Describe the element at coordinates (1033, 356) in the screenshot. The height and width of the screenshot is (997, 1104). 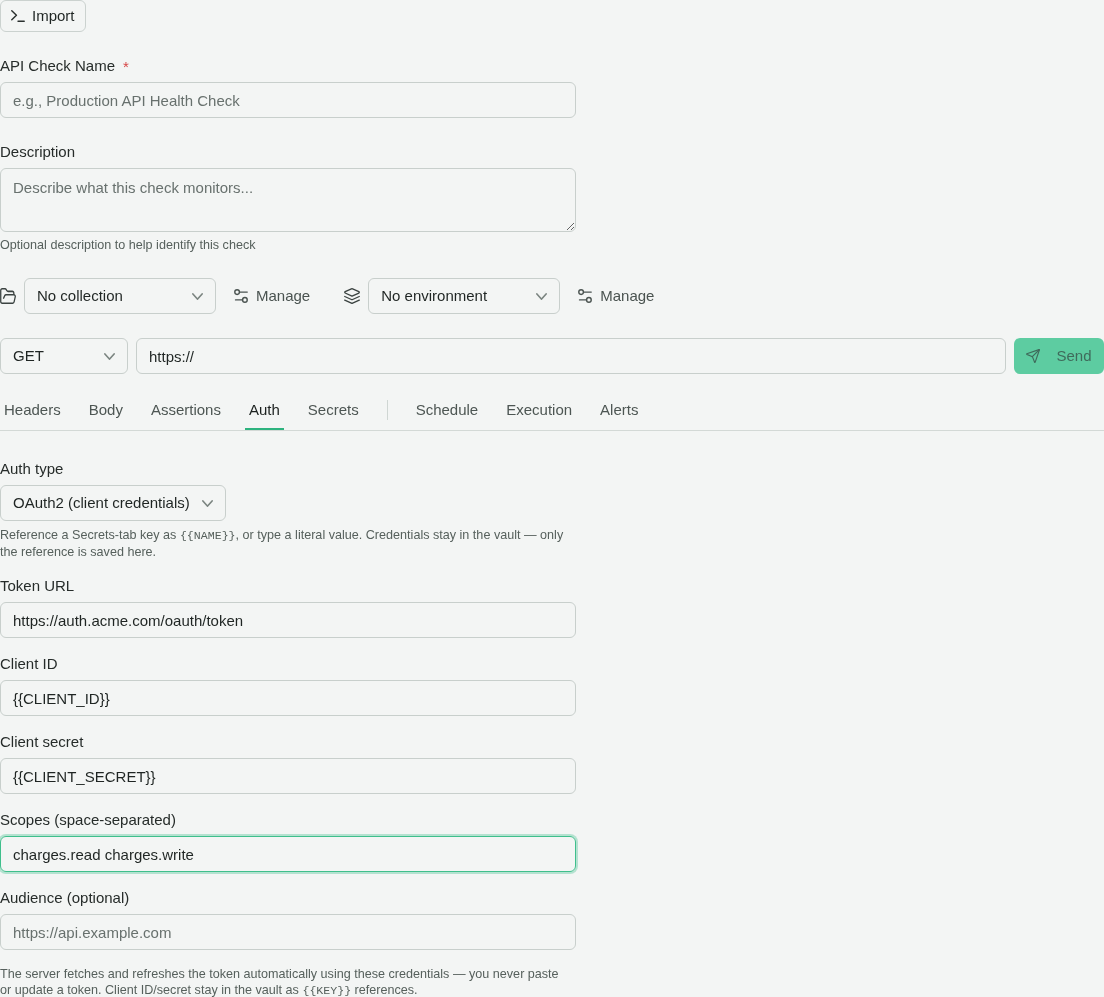
I see `send-icon` at that location.